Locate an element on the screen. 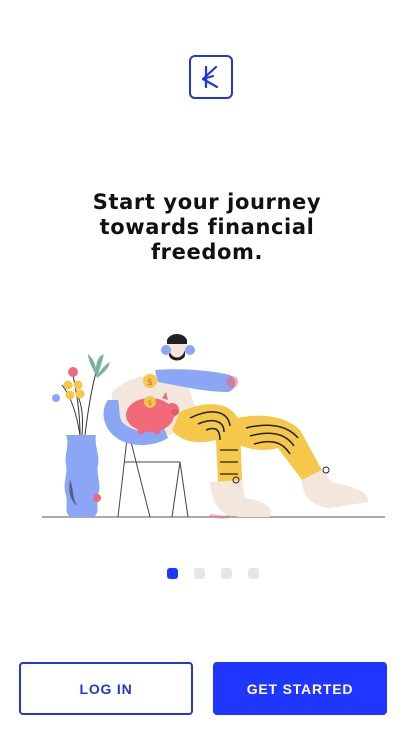 Image resolution: width=414 pixels, height=736 pixels. onboarding-pager is located at coordinates (213, 573).